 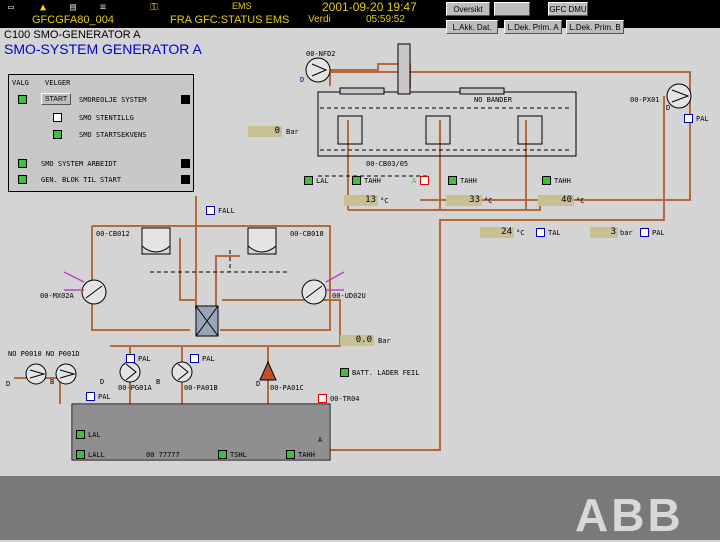 I want to click on label-pal-p2: PAL, so click(x=208, y=359).